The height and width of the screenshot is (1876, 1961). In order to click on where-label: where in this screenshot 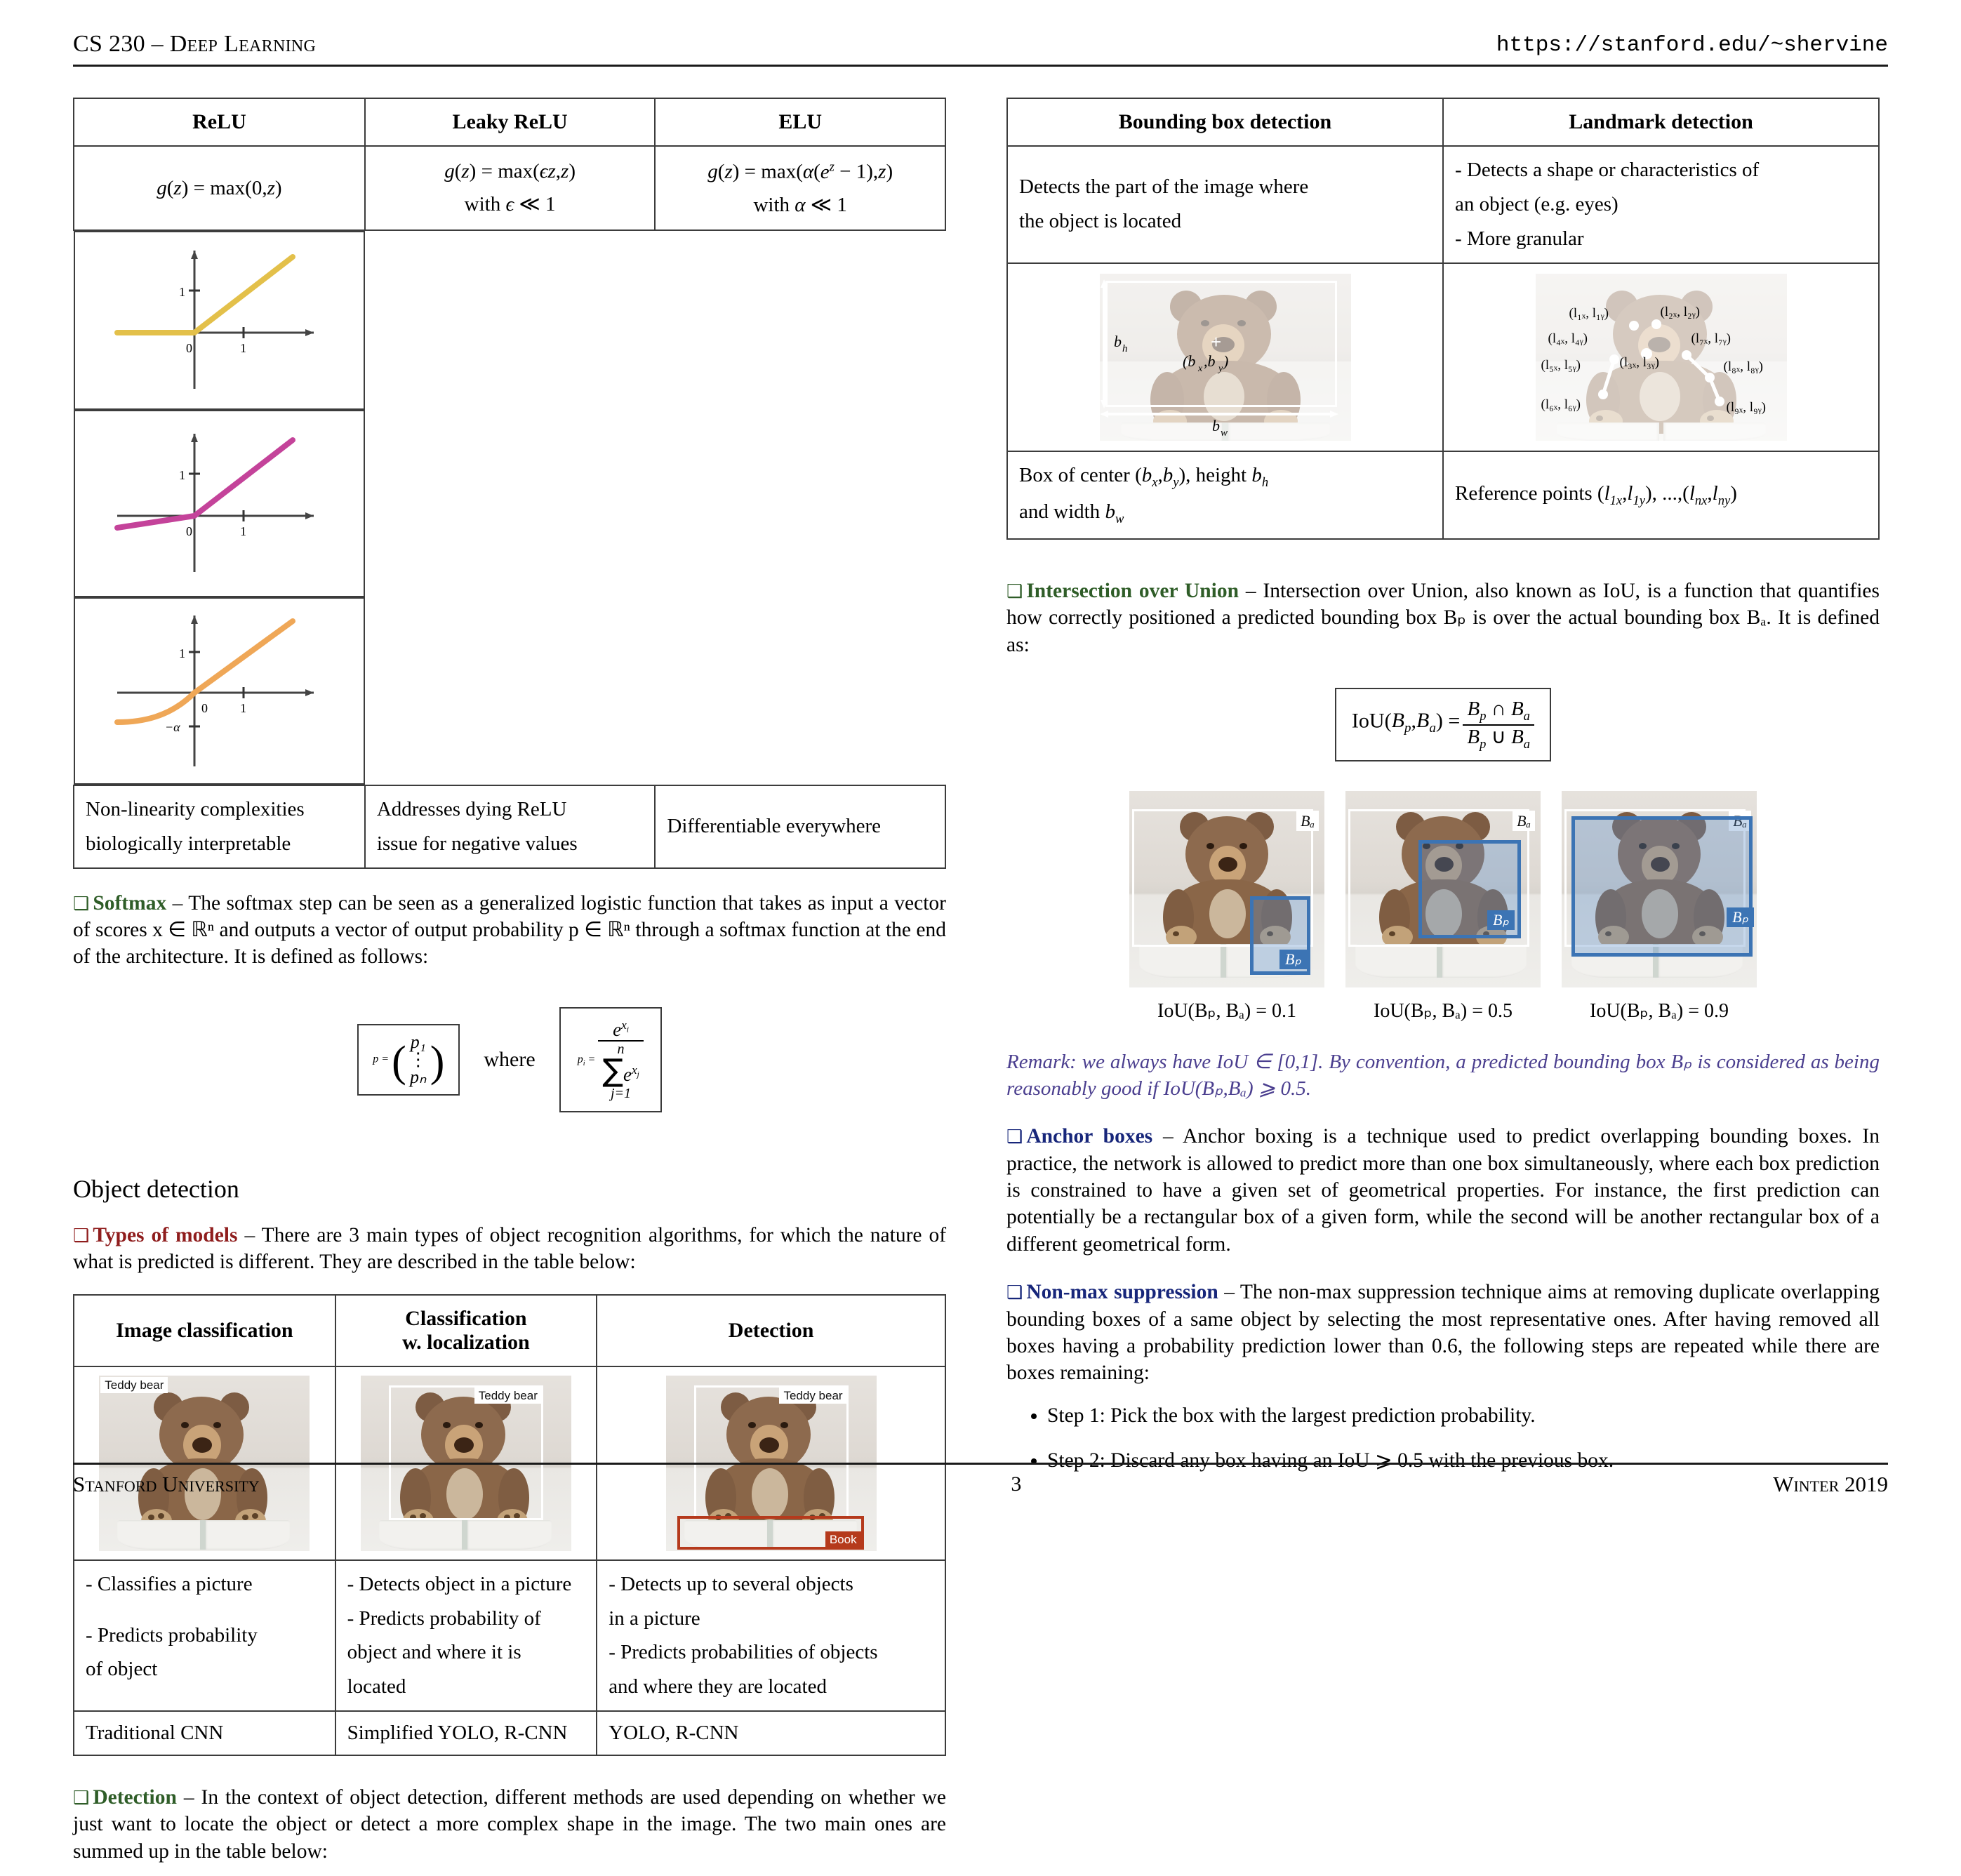, I will do `click(510, 1059)`.